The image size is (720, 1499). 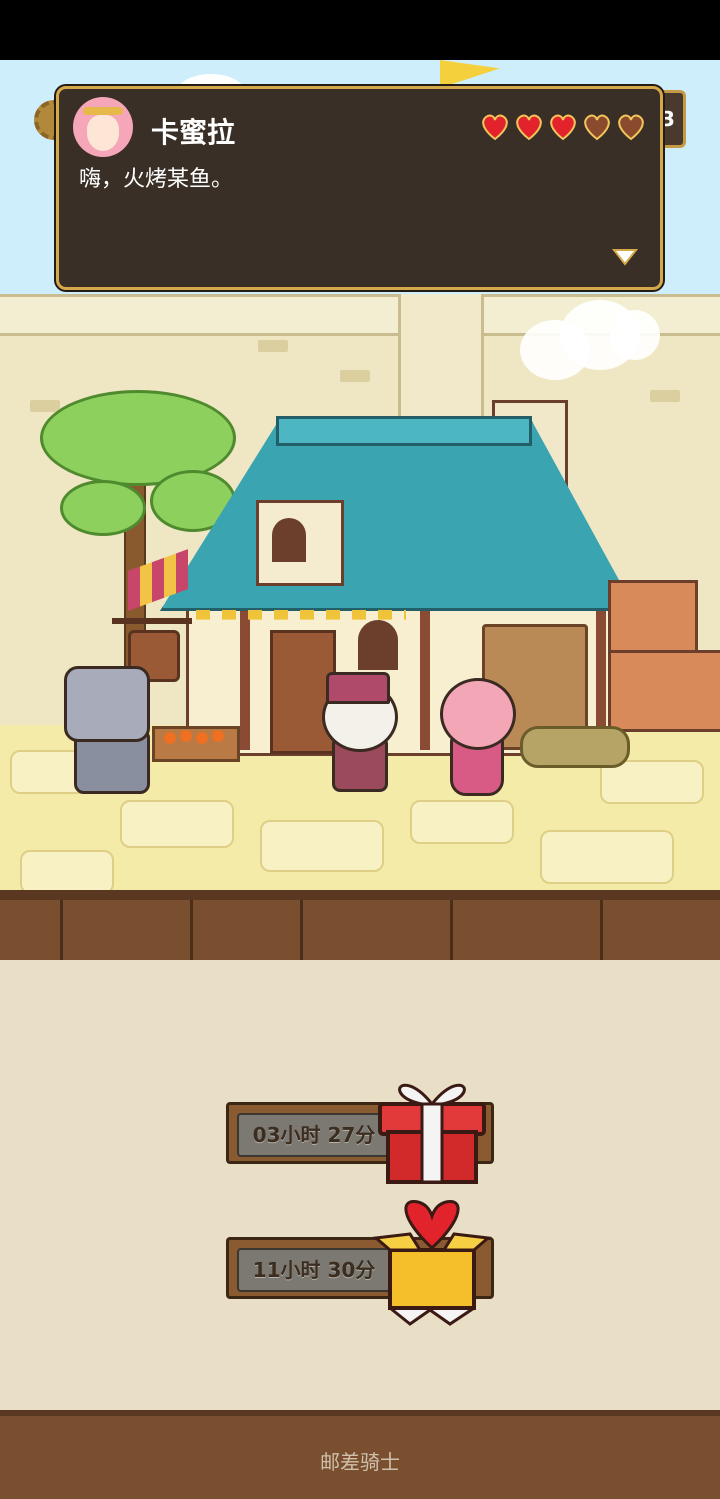 I want to click on dirt-edge, so click(x=360, y=895).